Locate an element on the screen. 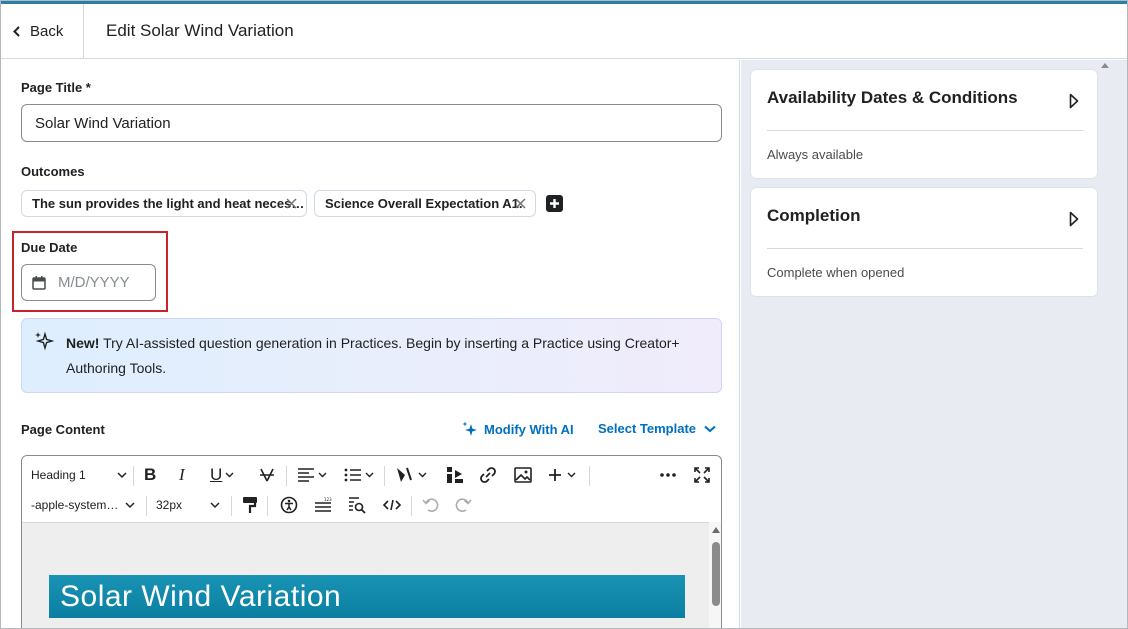  italic-icon: I is located at coordinates (182, 475).